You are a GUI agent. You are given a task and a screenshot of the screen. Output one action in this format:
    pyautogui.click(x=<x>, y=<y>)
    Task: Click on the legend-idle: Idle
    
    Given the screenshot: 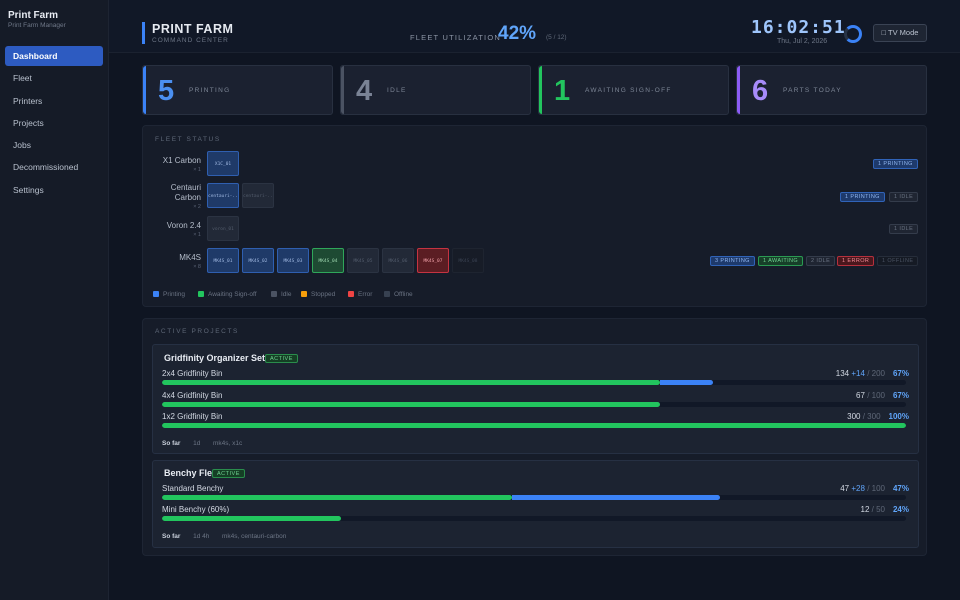 What is the action you would take?
    pyautogui.click(x=281, y=294)
    